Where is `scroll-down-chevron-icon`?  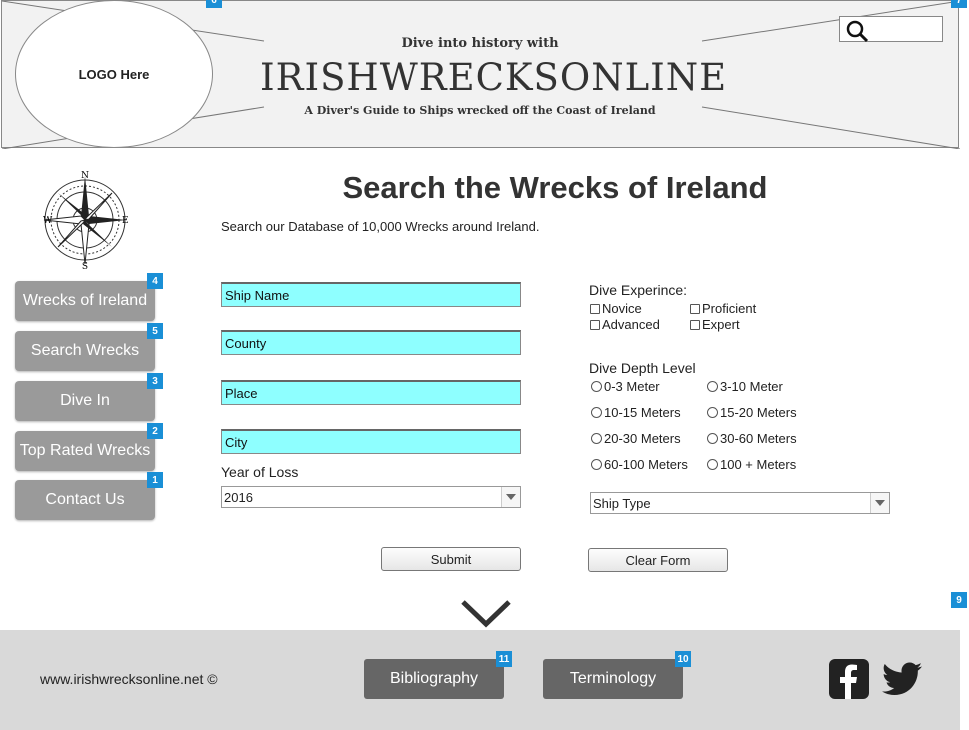 scroll-down-chevron-icon is located at coordinates (486, 614).